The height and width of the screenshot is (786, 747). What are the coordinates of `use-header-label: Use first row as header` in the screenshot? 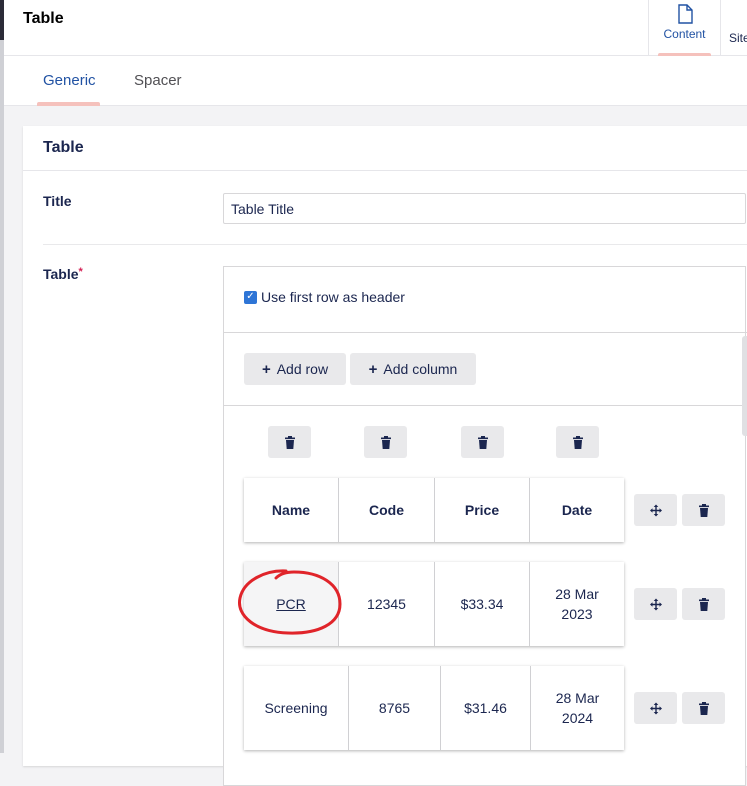 It's located at (333, 297).